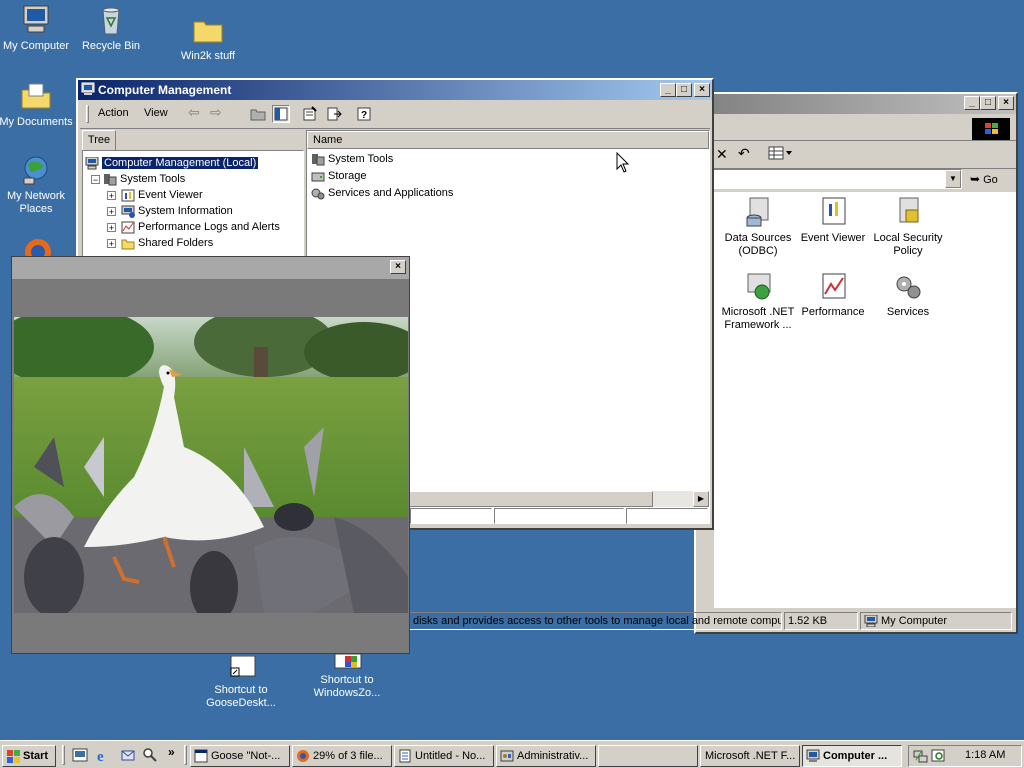 This screenshot has width=1024, height=768. Describe the element at coordinates (80, 755) in the screenshot. I see `show-desktop-icon` at that location.